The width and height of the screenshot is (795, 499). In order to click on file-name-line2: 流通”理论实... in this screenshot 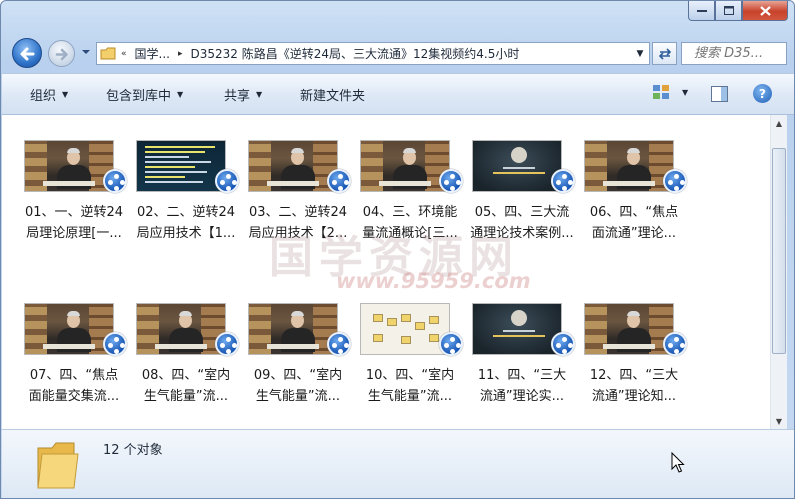, I will do `click(522, 396)`.